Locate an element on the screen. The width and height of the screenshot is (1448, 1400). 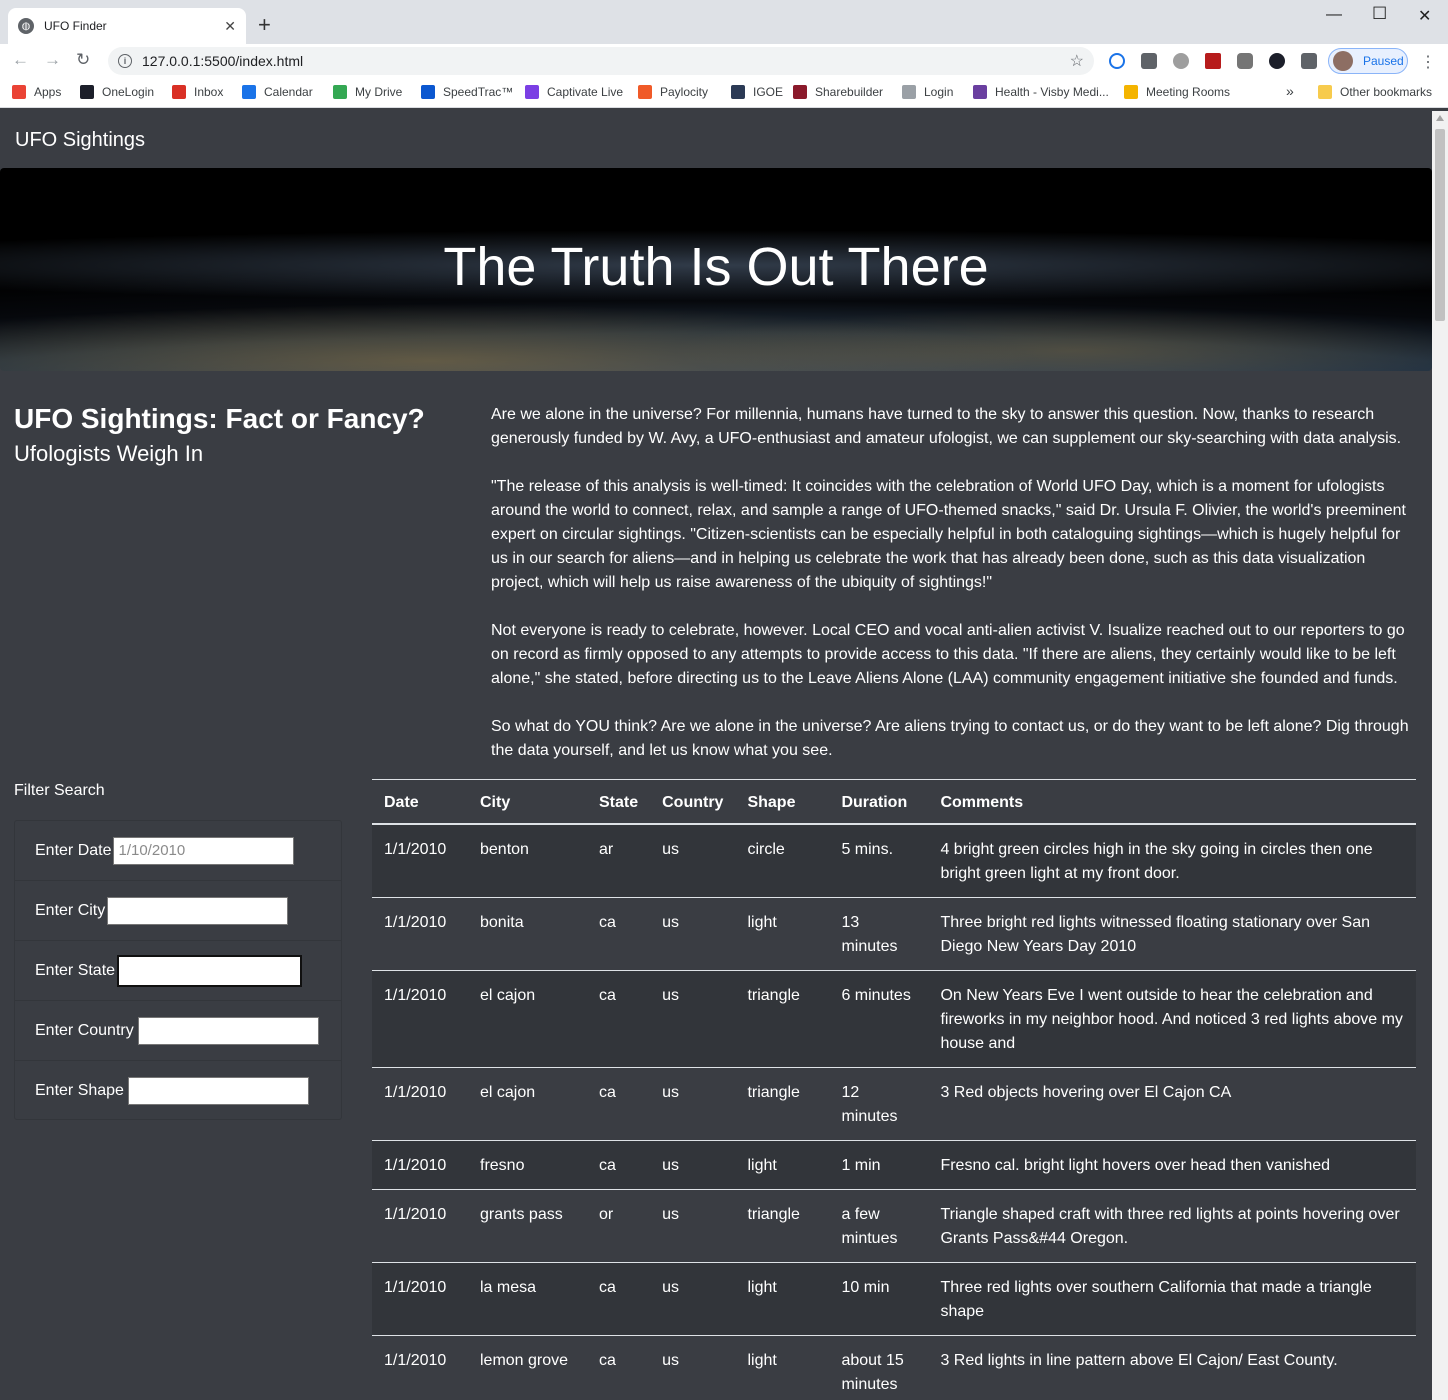
state-input is located at coordinates (210, 970).